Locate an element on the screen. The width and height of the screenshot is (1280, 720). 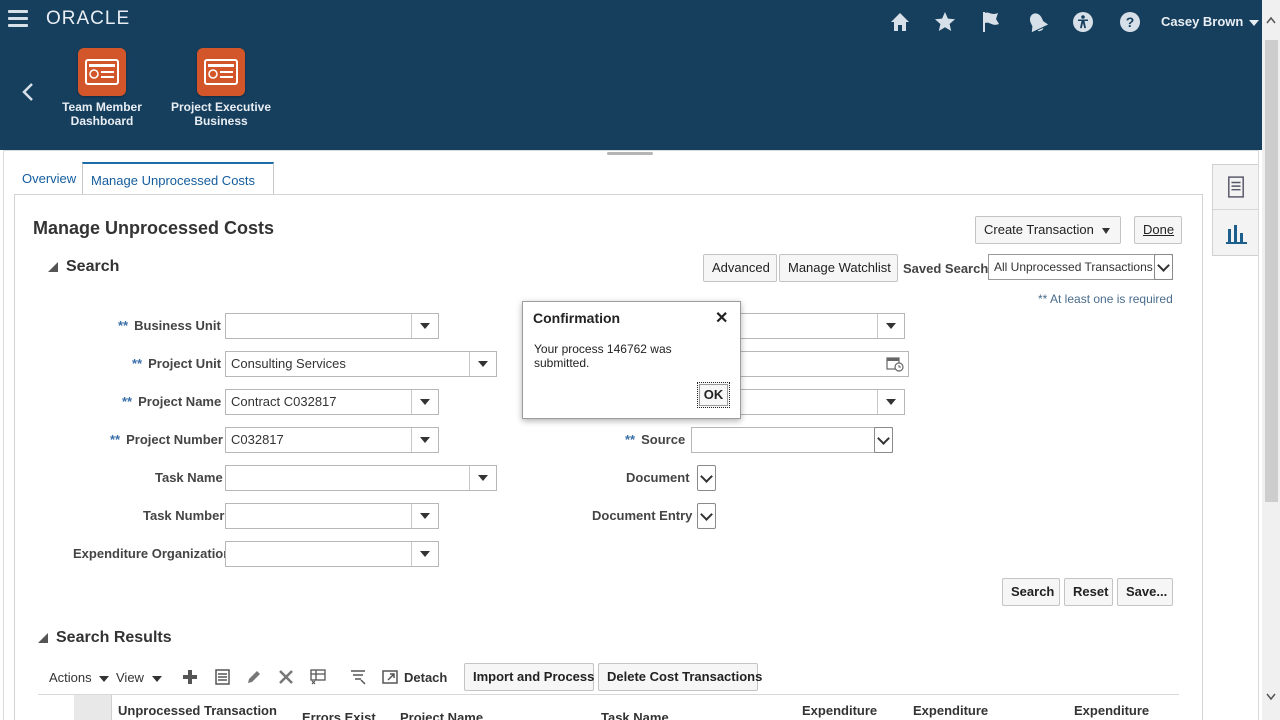
button-label: Advanced is located at coordinates (741, 267).